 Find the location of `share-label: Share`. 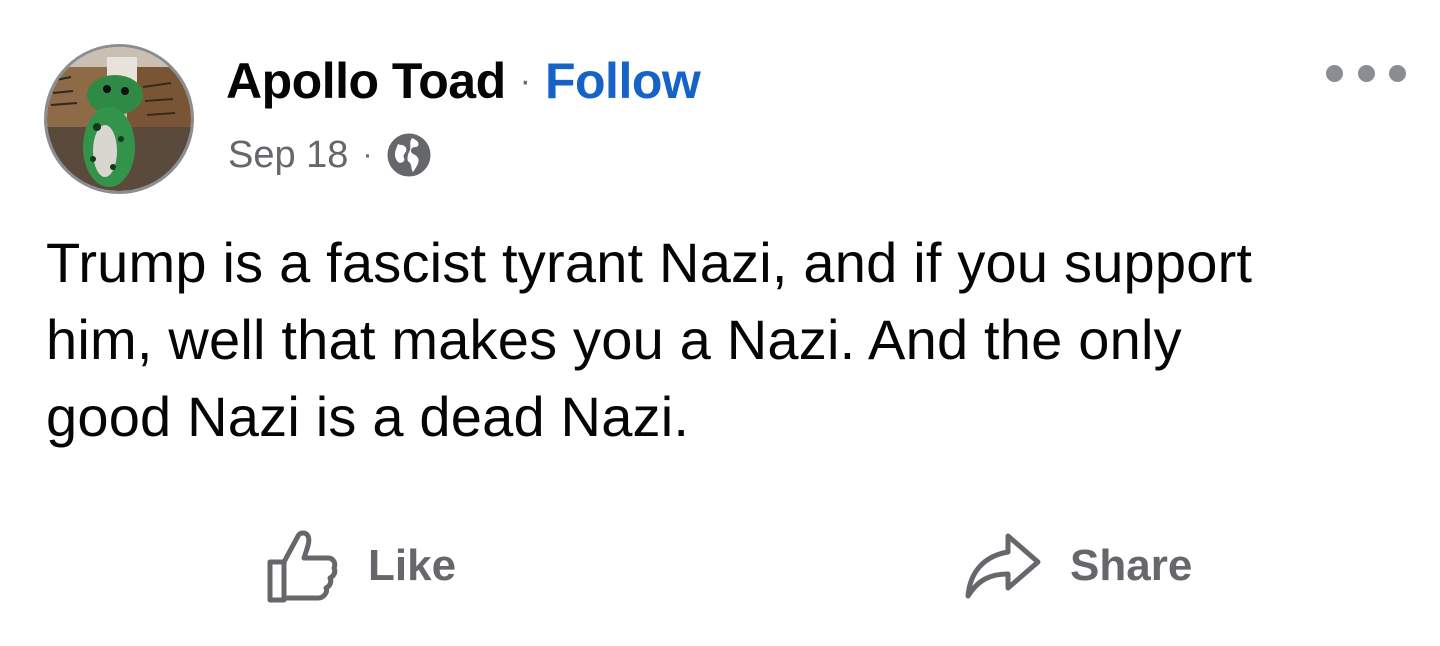

share-label: Share is located at coordinates (1131, 565).